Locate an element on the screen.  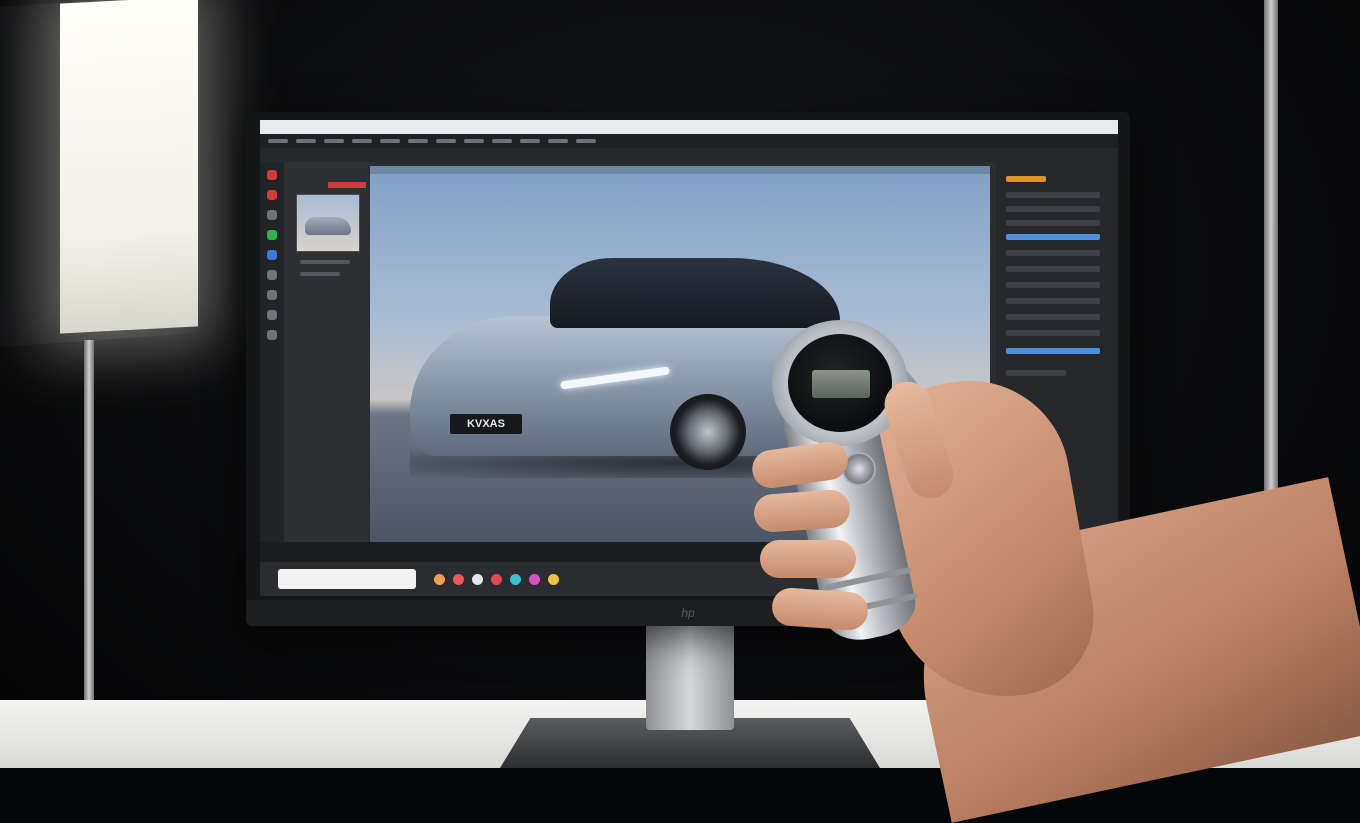
device-face is located at coordinates (840, 383).